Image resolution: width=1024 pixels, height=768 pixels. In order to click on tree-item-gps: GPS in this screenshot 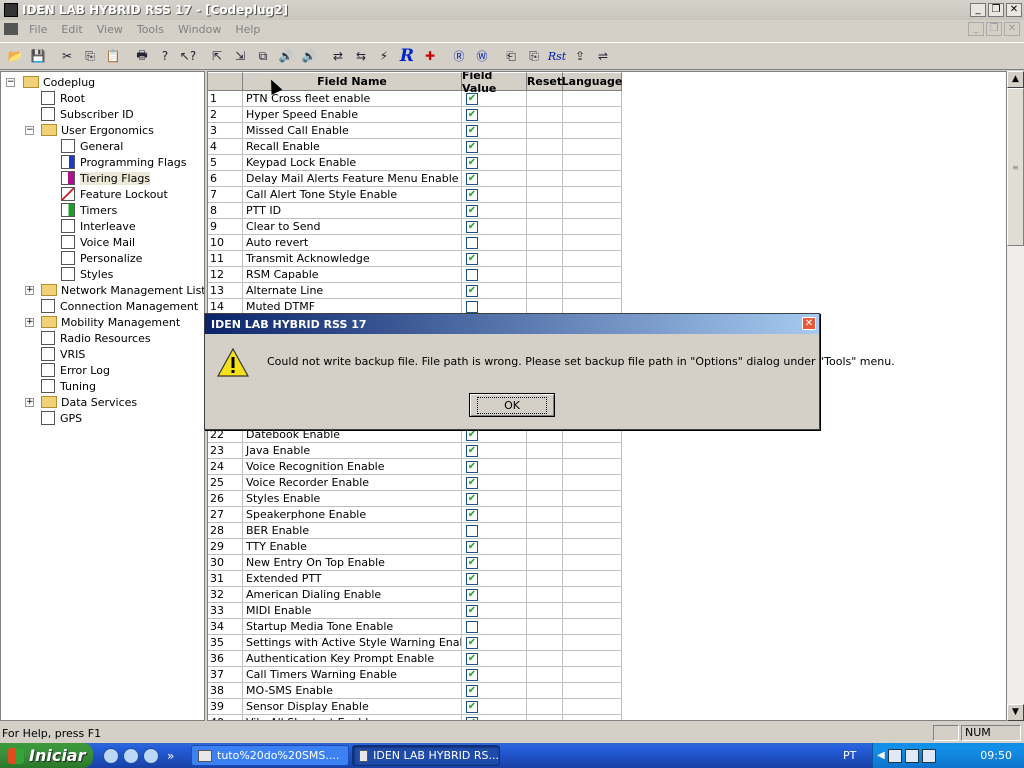, I will do `click(61, 418)`.